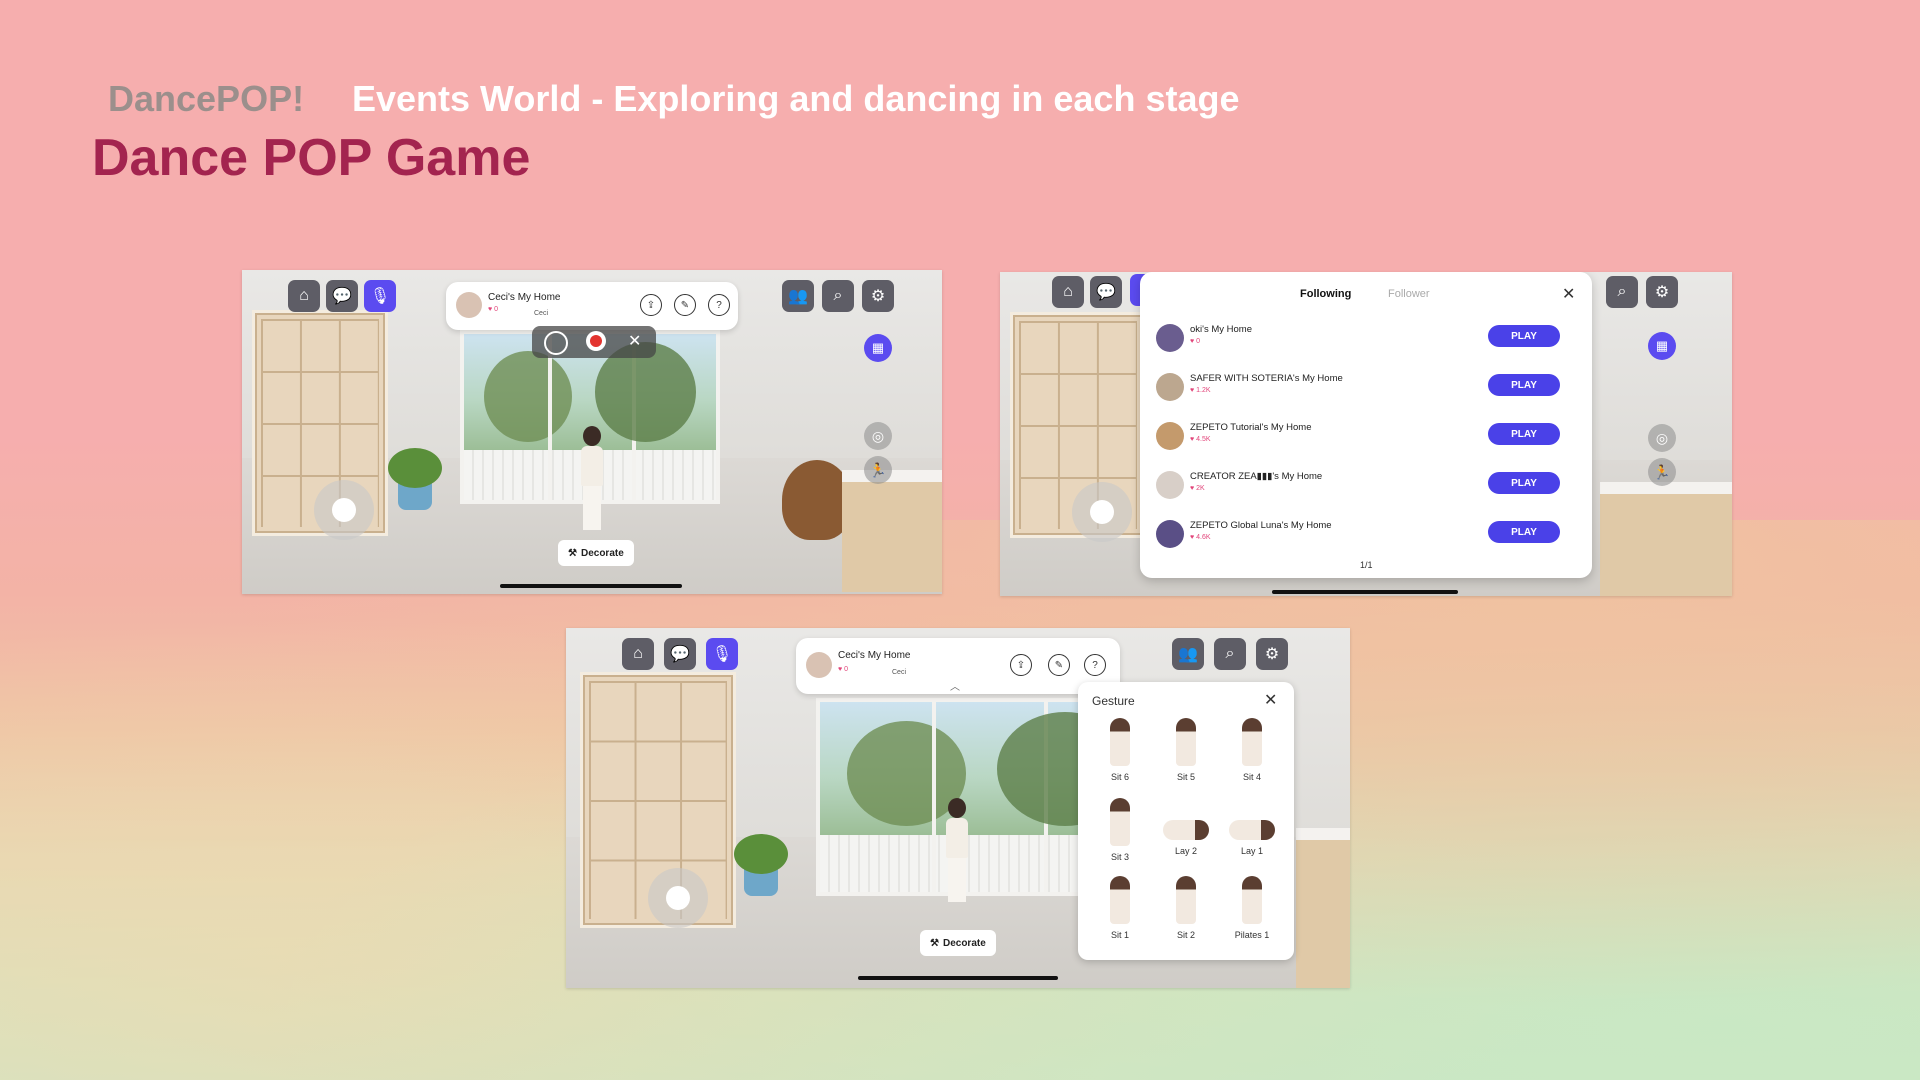 This screenshot has height=1080, width=1920. I want to click on list-item: oki's My Home ♥ 0 PLAY, so click(1366, 340).